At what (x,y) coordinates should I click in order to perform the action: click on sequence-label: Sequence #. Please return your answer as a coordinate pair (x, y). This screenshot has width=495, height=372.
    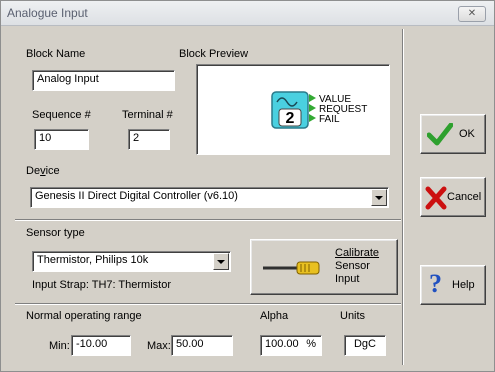
    Looking at the image, I should click on (61, 115).